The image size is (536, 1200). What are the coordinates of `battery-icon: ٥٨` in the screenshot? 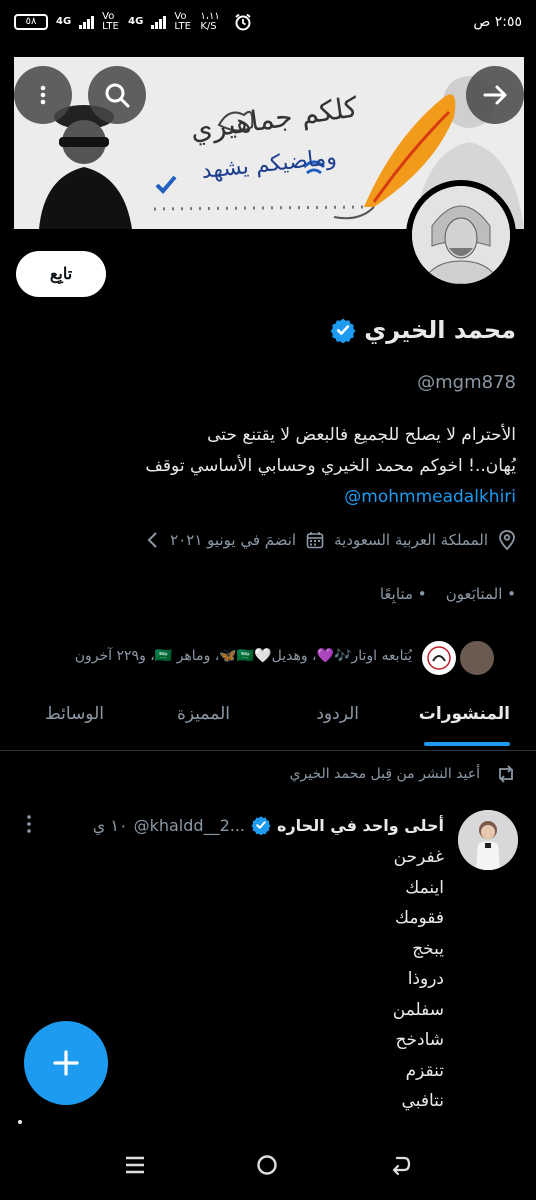 It's located at (31, 22).